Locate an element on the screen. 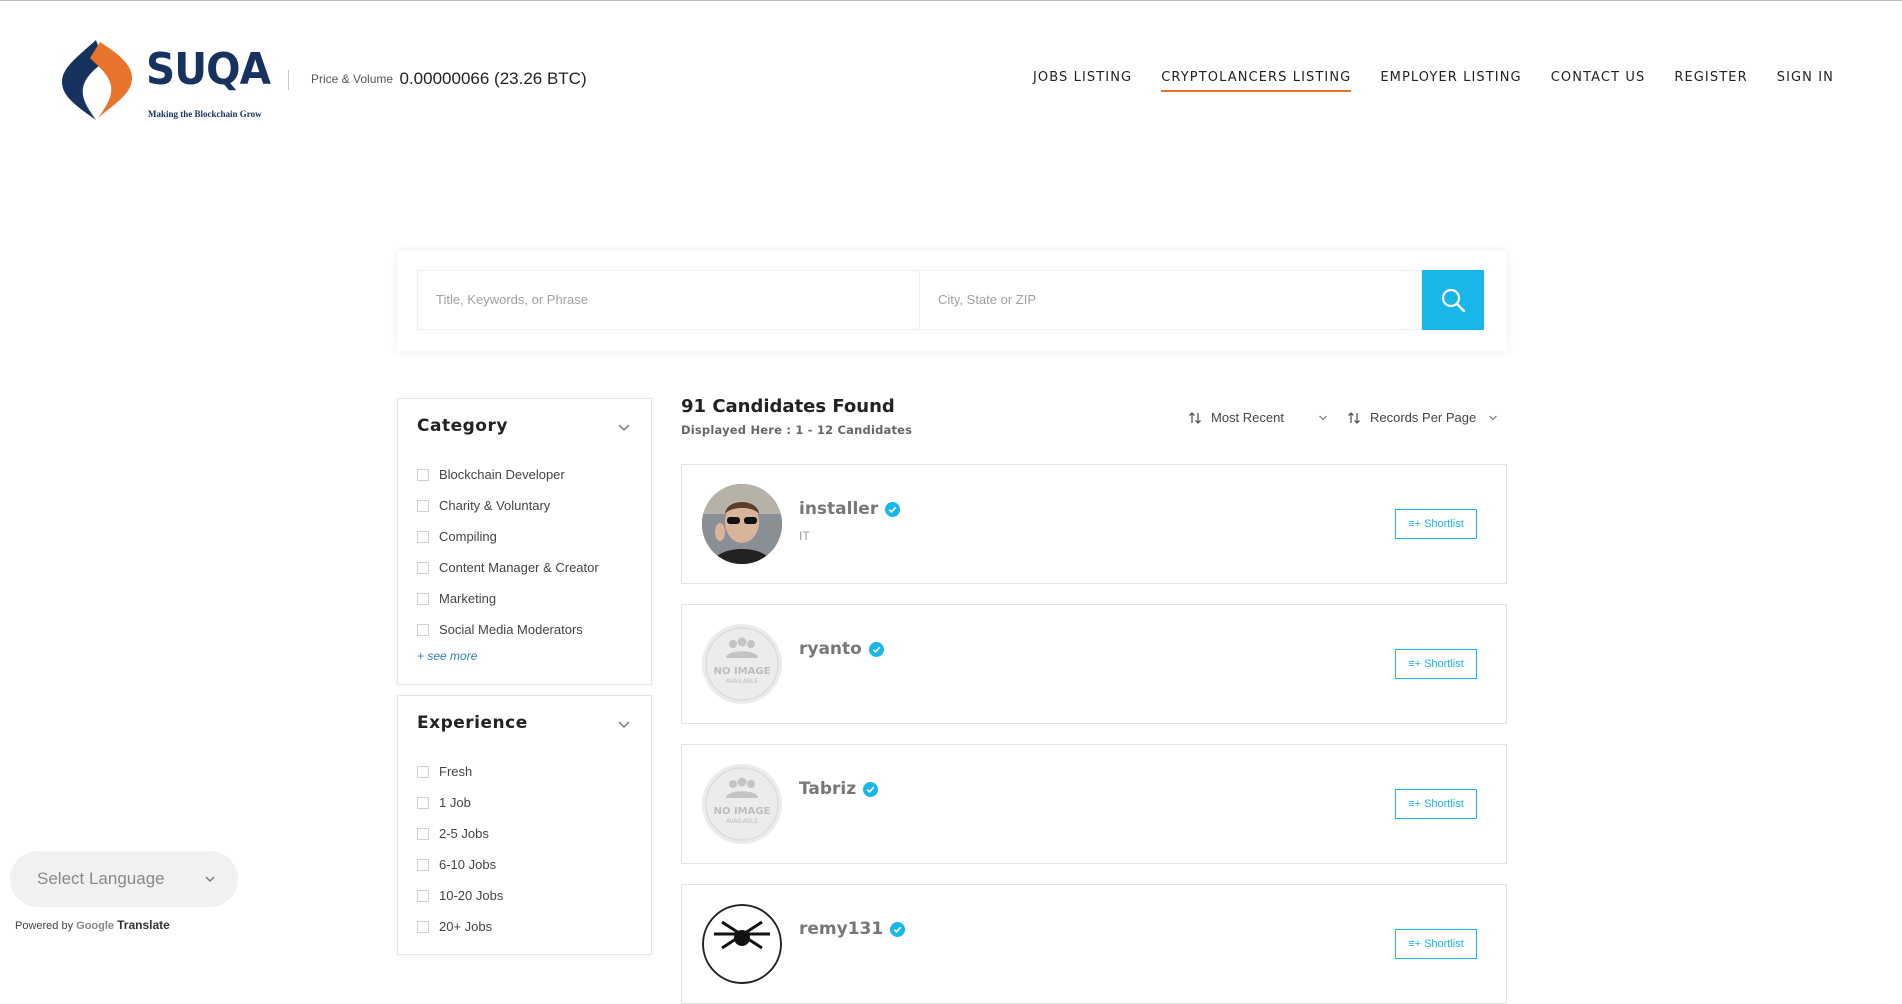  experience-title: Experience is located at coordinates (472, 723).